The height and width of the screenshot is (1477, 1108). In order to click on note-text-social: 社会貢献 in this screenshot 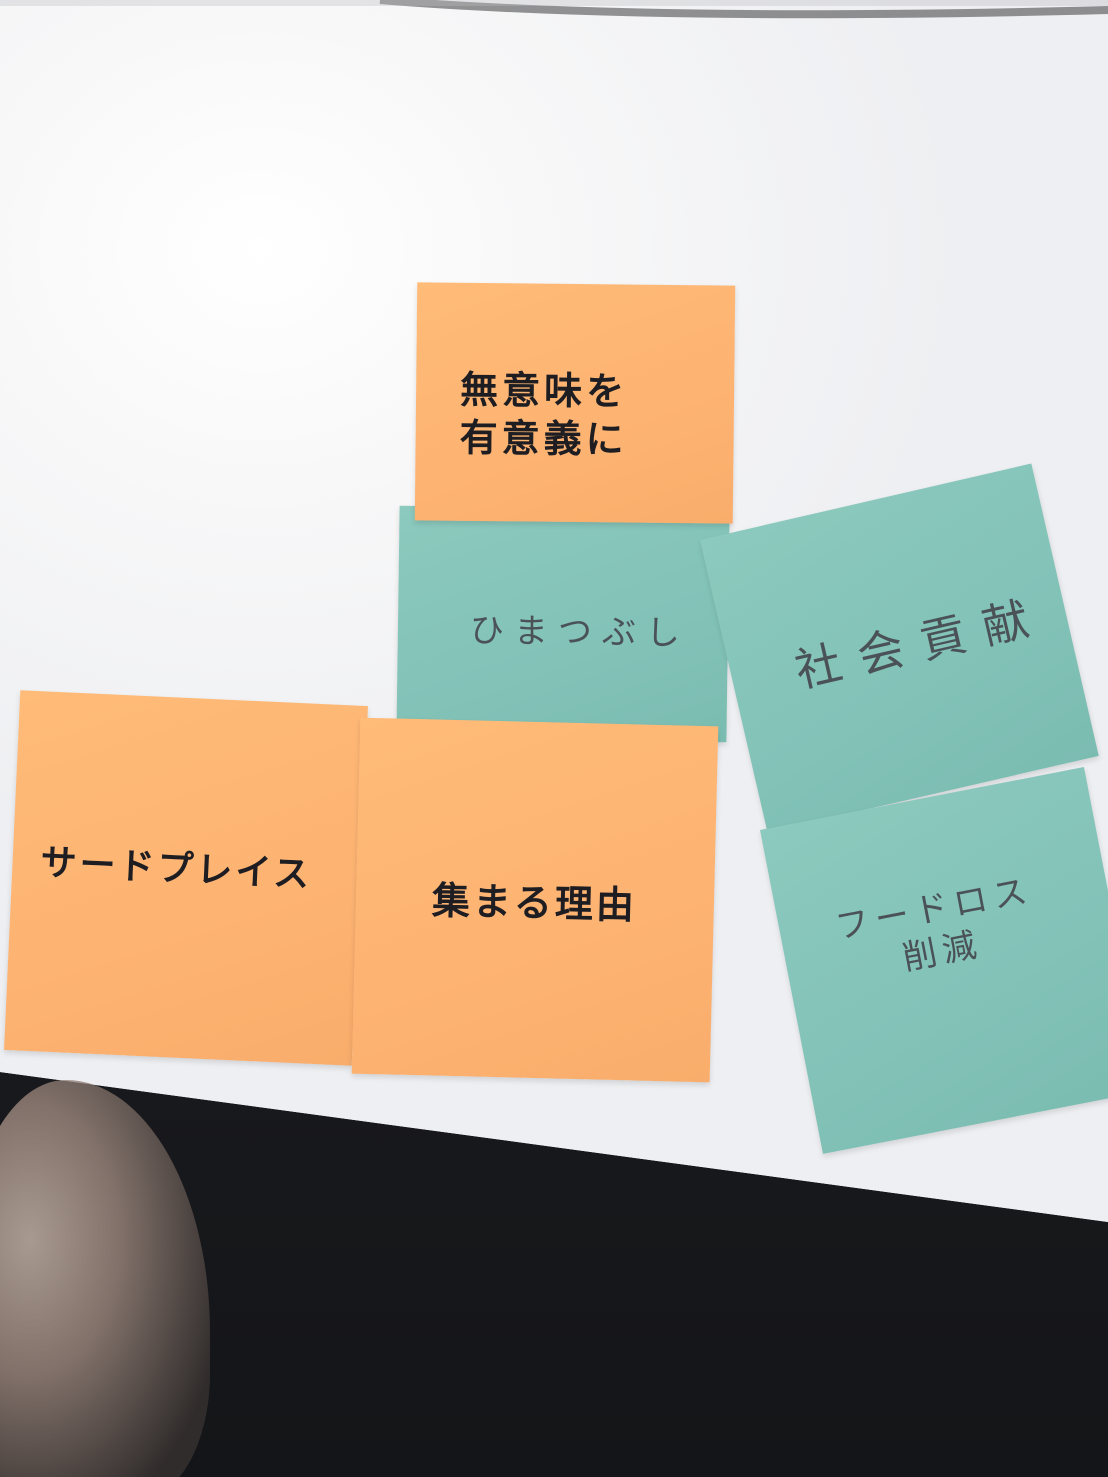, I will do `click(921, 643)`.